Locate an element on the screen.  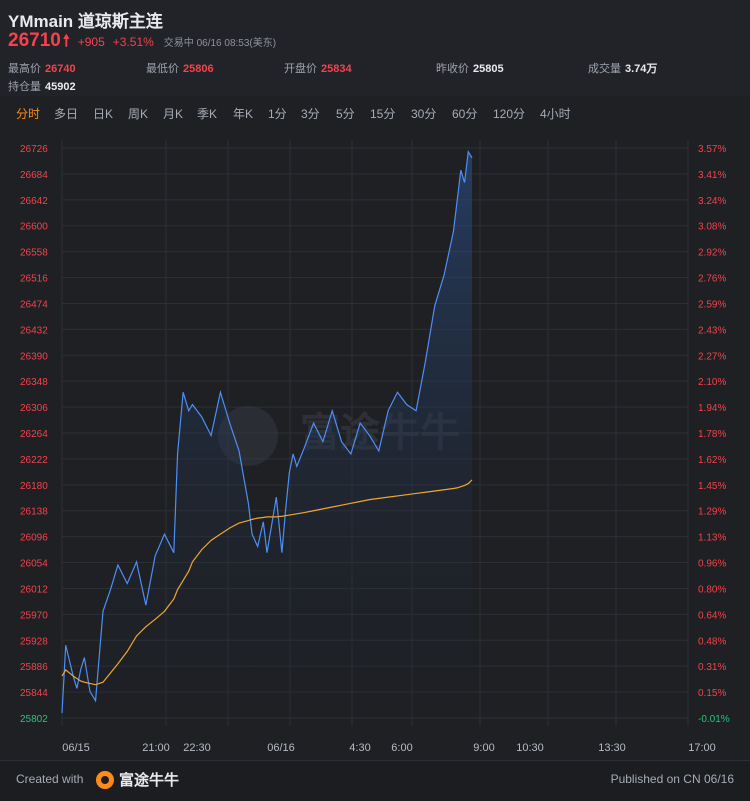
price-row: 26710 🠕 +905 +3.51% 交易中 06/16 08:53(美东) is located at coordinates (142, 41).